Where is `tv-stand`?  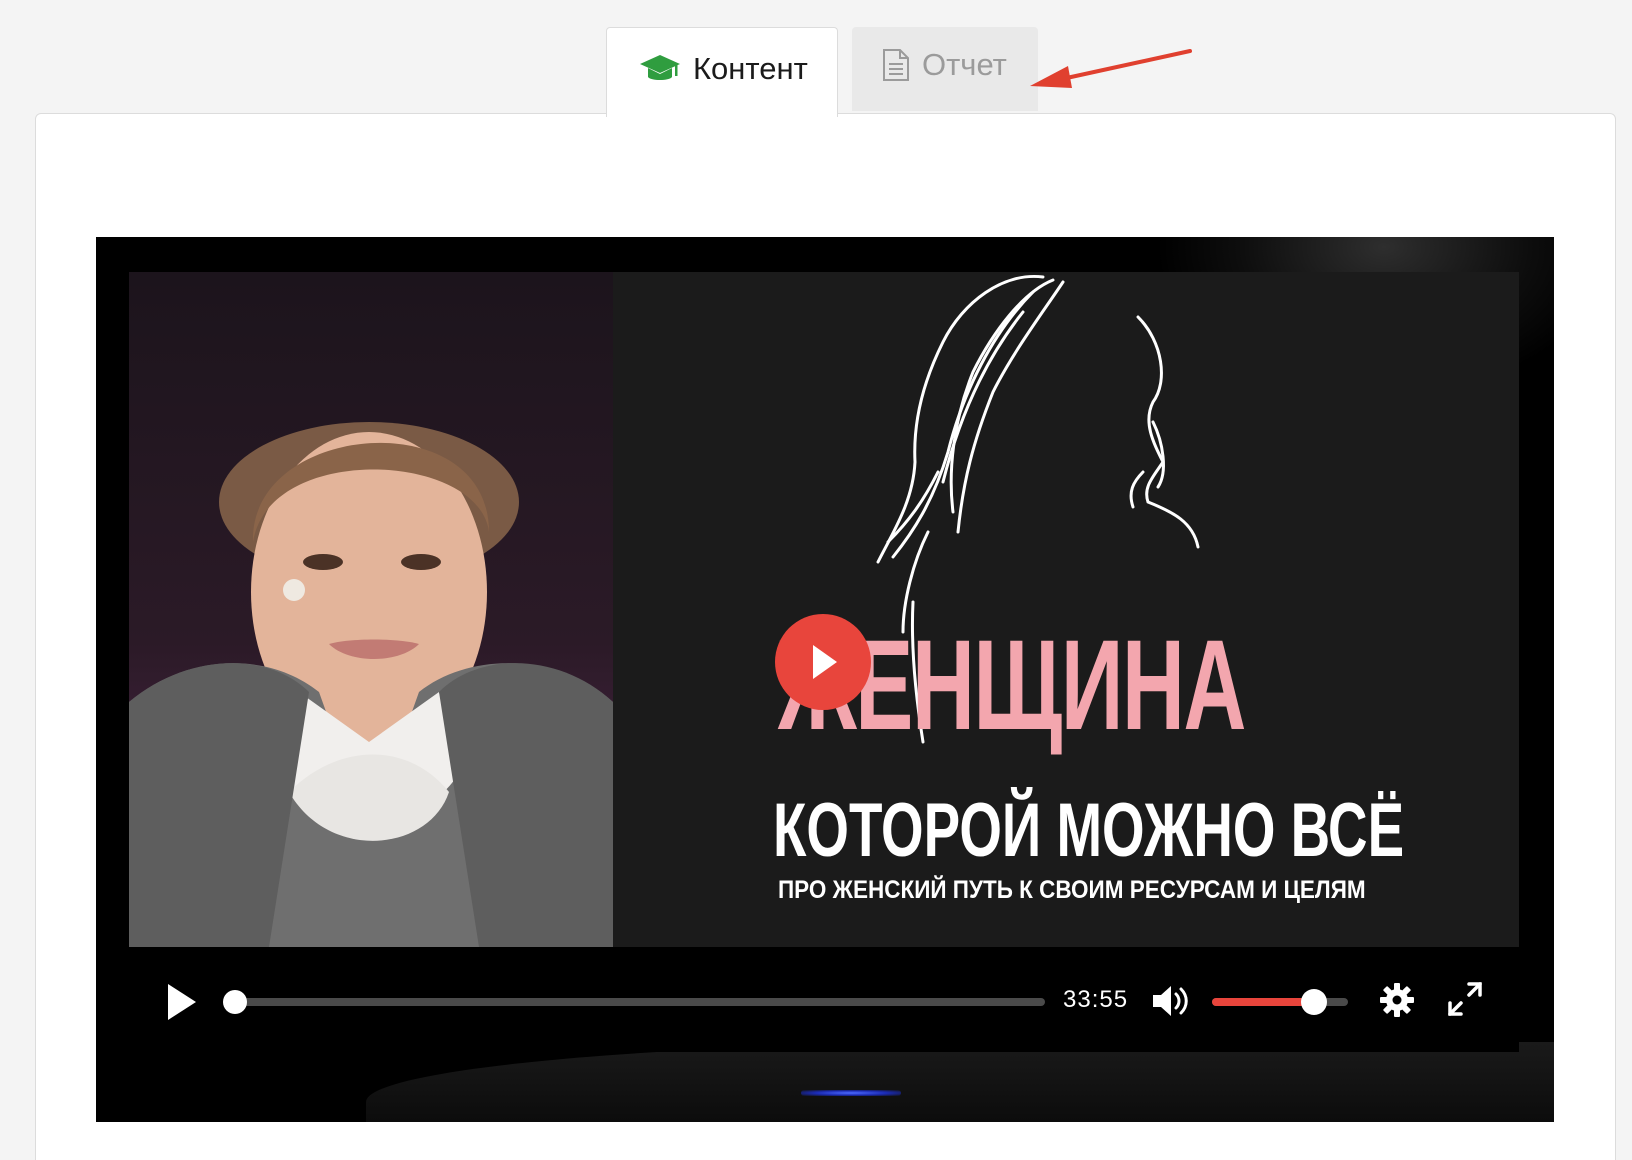 tv-stand is located at coordinates (960, 1082).